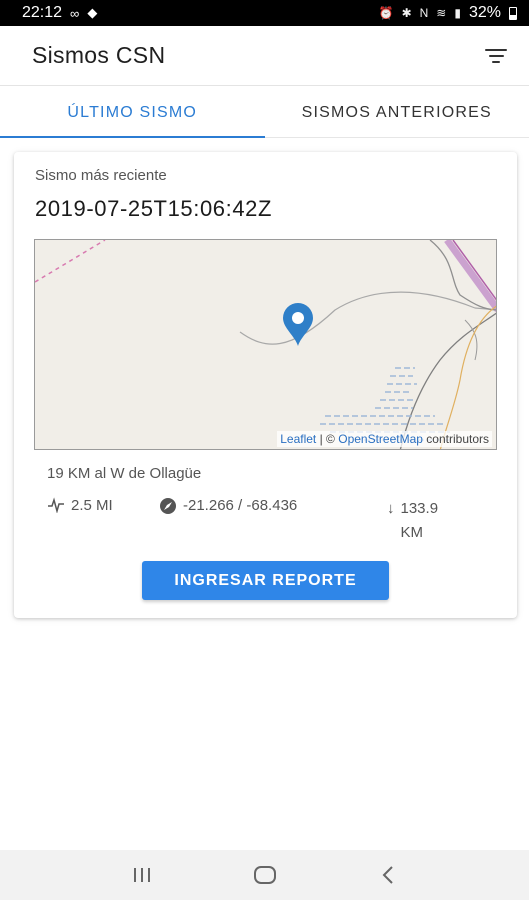 Image resolution: width=529 pixels, height=900 pixels. What do you see at coordinates (448, 13) in the screenshot?
I see `status-right: ⏰ ✱ N ≋ ▮ 32%` at bounding box center [448, 13].